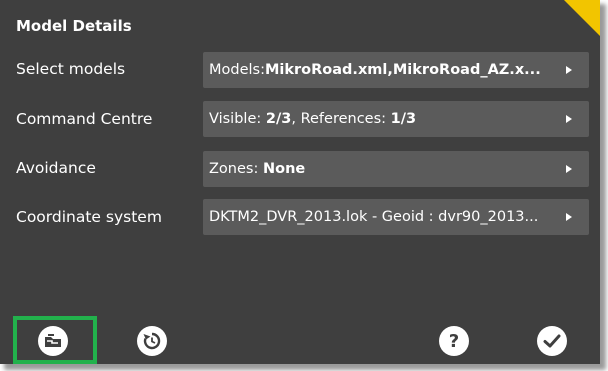  What do you see at coordinates (237, 119) in the screenshot?
I see `value-prefix: Visible:` at bounding box center [237, 119].